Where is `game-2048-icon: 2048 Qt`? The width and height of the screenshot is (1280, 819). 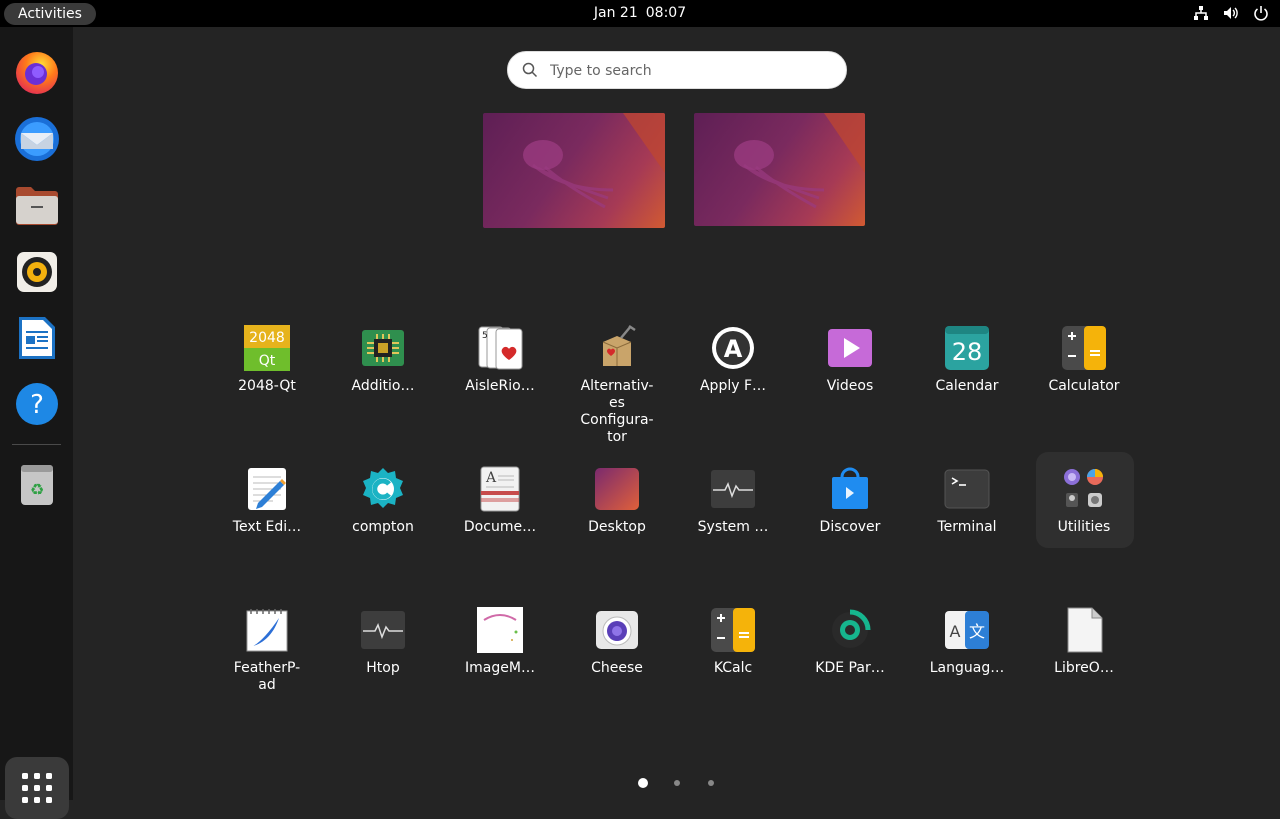 game-2048-icon: 2048 Qt is located at coordinates (267, 348).